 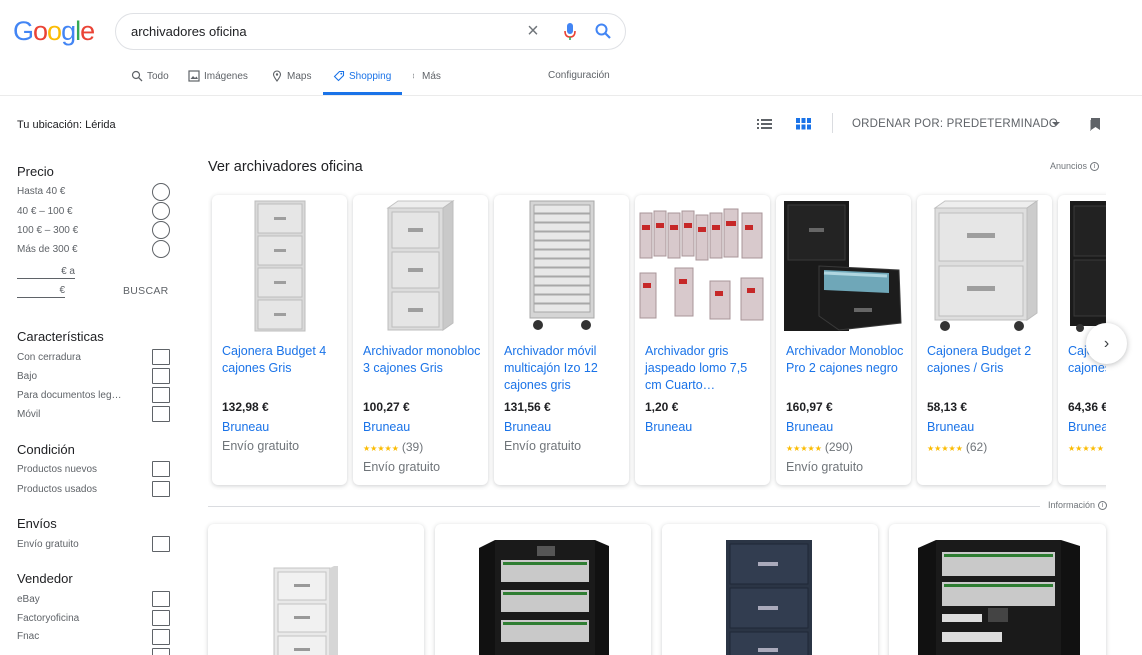 What do you see at coordinates (47, 249) in the screenshot?
I see `price-option: Más de 300 €` at bounding box center [47, 249].